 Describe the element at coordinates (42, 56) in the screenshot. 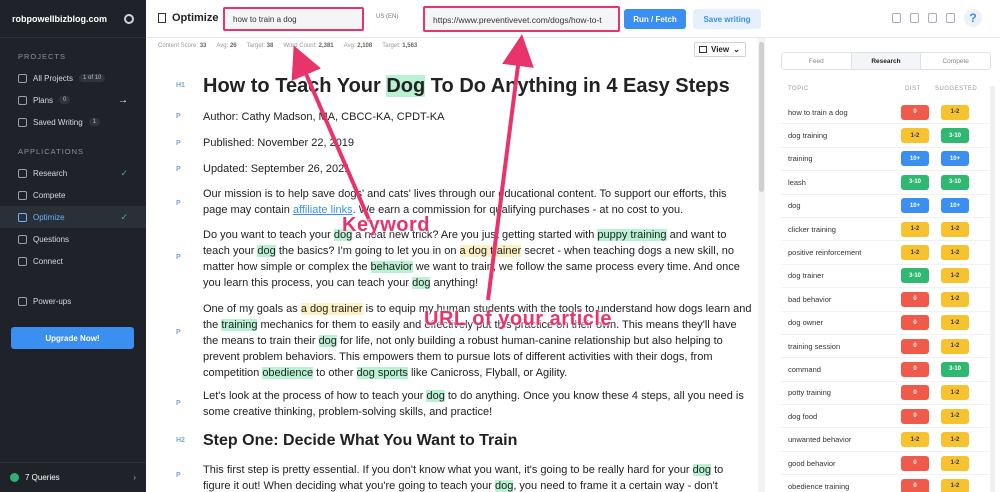

I see `projects-heading: PROJECTS` at that location.